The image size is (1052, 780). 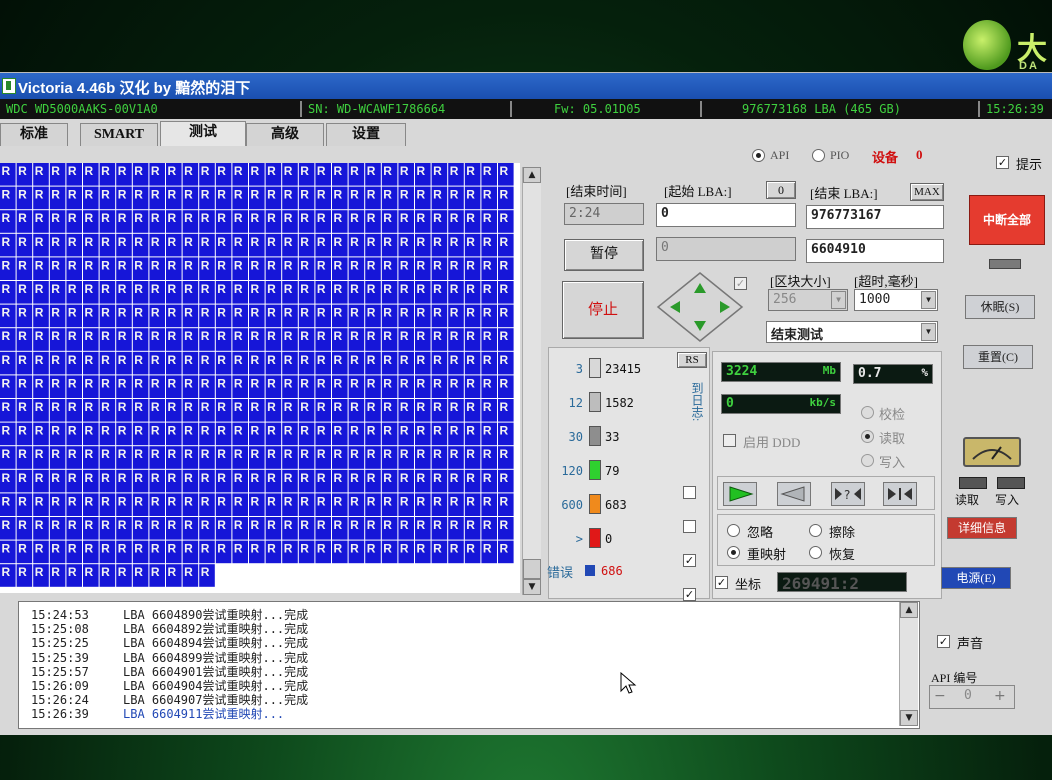 What do you see at coordinates (943, 641) in the screenshot?
I see `sound-checkbox: ✓` at bounding box center [943, 641].